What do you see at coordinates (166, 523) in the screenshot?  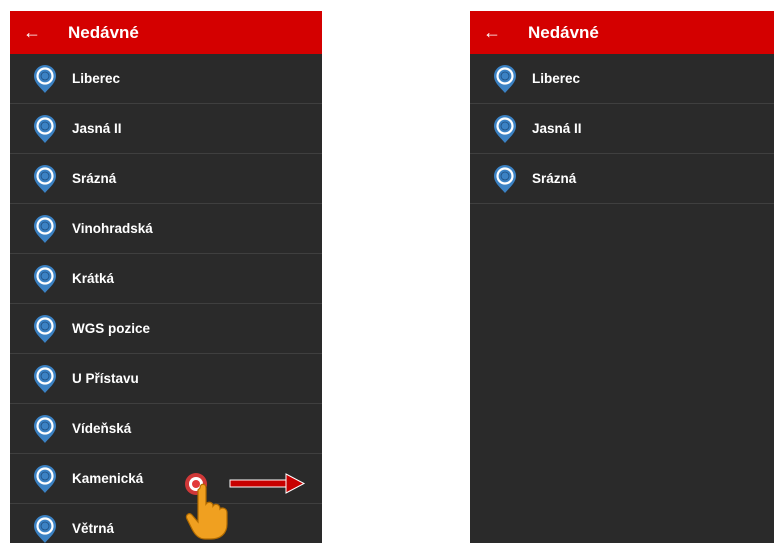 I see `list-item: Větrná` at bounding box center [166, 523].